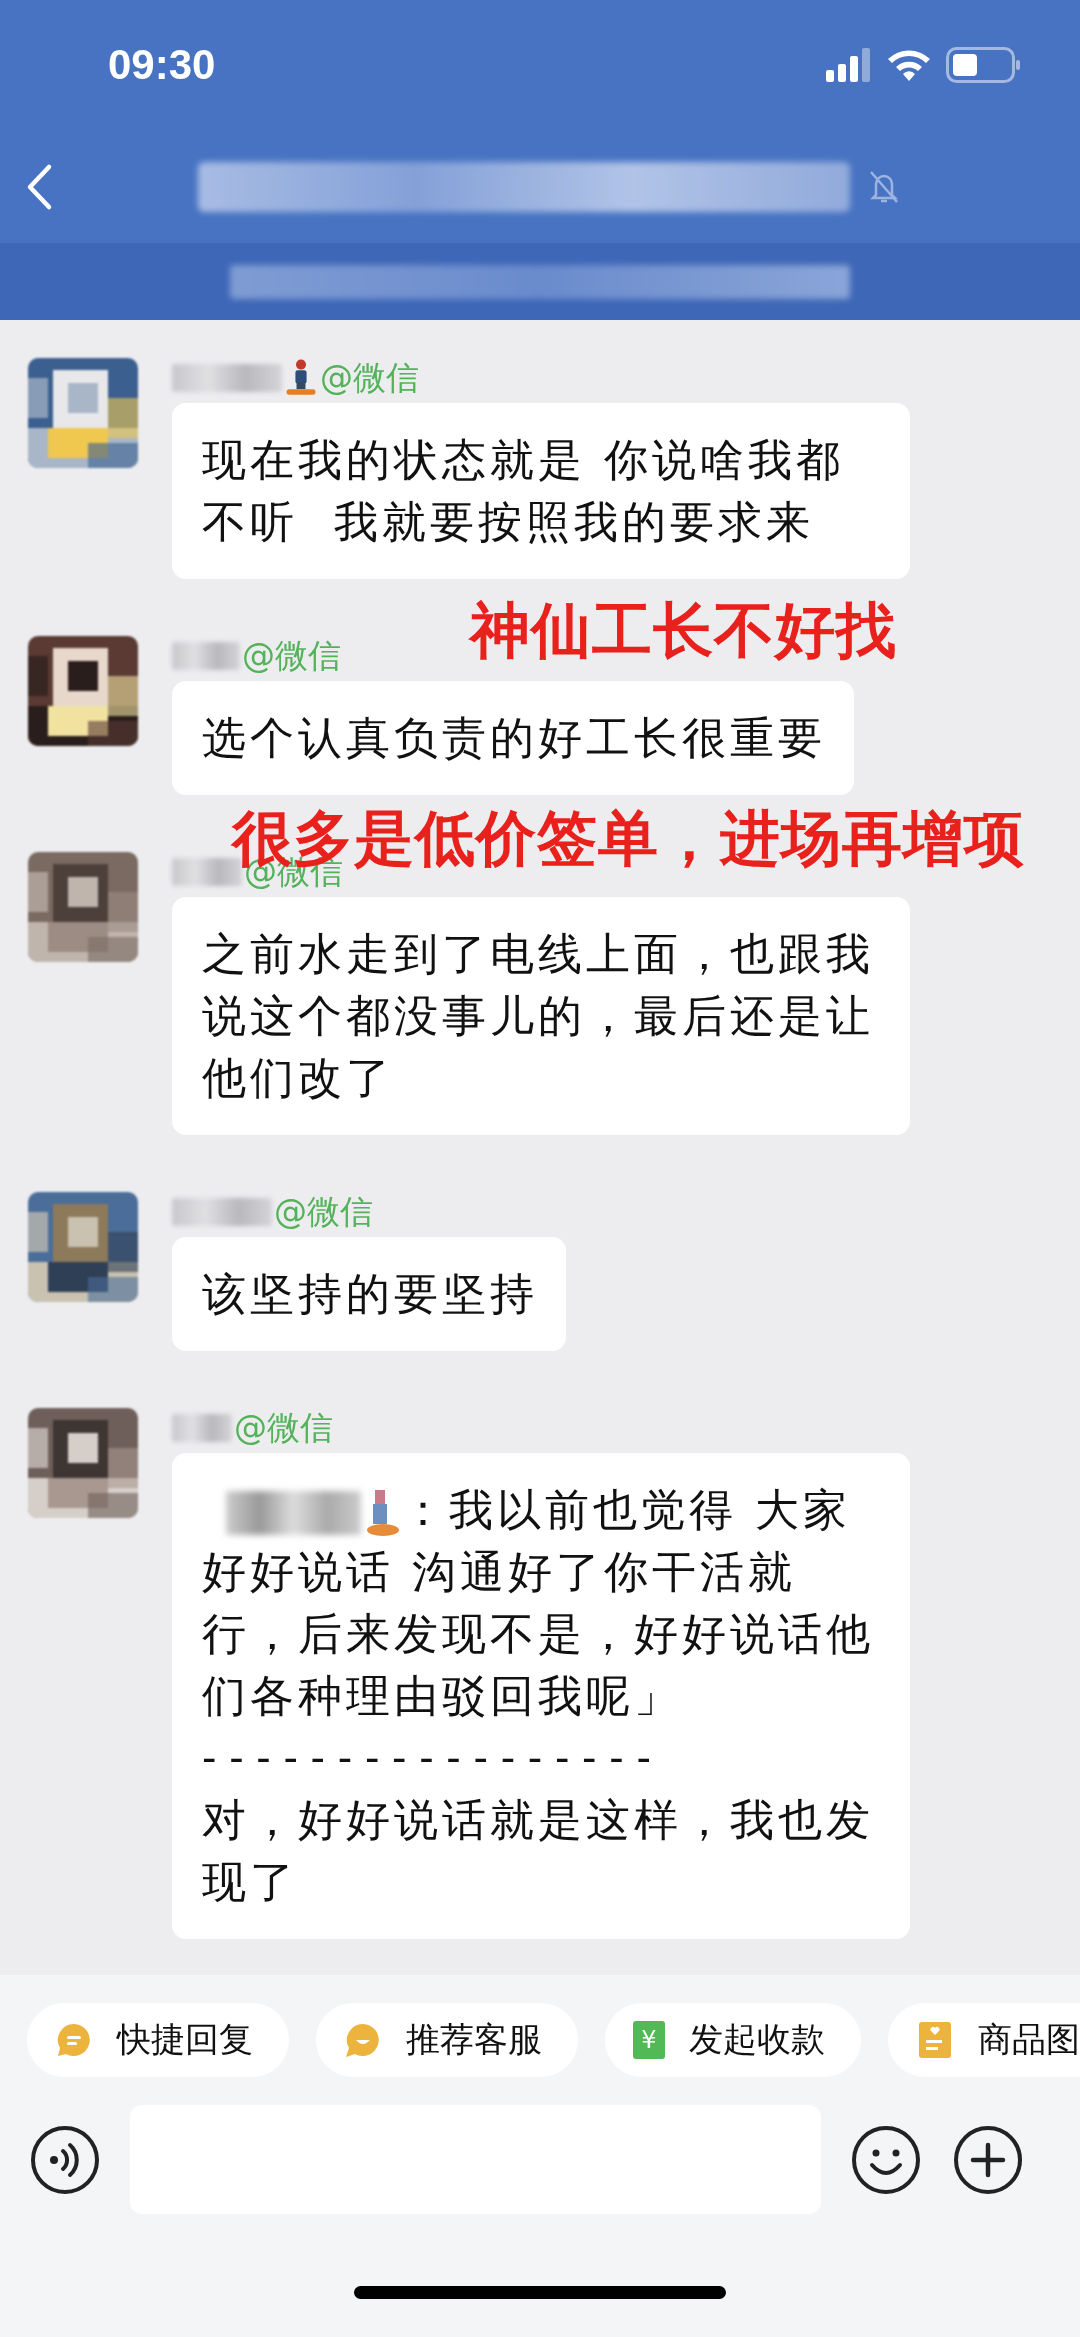  What do you see at coordinates (935, 2040) in the screenshot?
I see `document-icon` at bounding box center [935, 2040].